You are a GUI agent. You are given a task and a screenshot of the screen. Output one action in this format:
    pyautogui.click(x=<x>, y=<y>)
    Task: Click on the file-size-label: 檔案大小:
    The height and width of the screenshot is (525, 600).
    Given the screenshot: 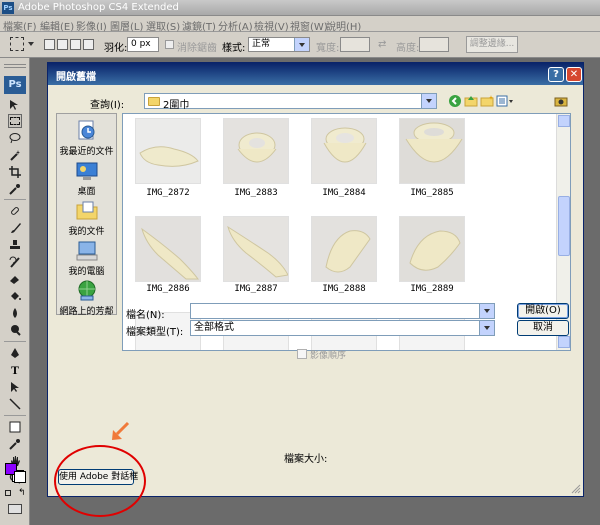 What is the action you would take?
    pyautogui.click(x=306, y=459)
    